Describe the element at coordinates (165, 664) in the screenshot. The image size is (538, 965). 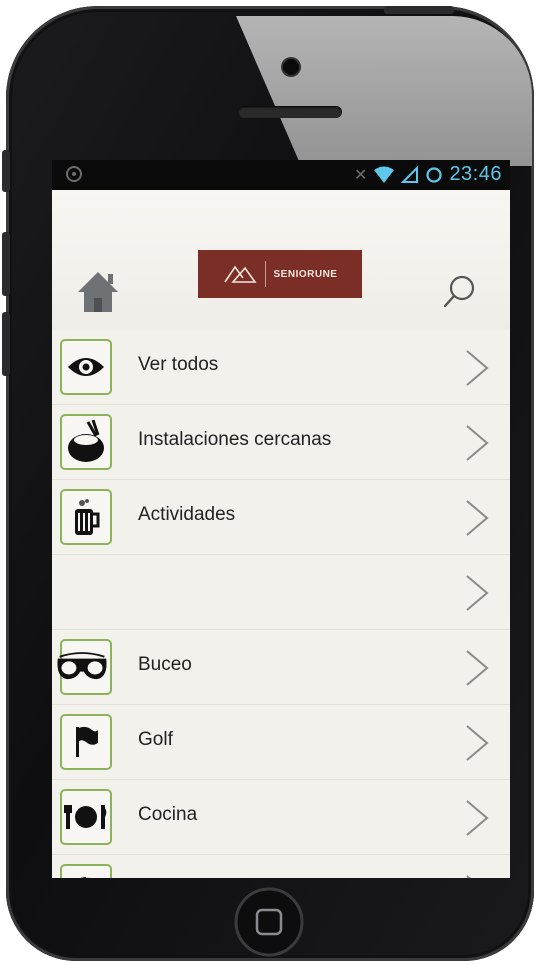
I see `menu-item-label: Buceo` at that location.